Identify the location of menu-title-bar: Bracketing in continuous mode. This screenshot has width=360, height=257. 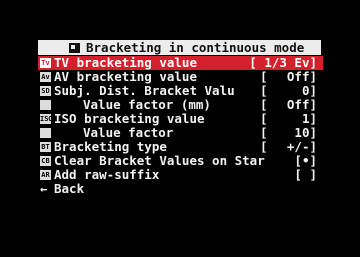
(179, 47).